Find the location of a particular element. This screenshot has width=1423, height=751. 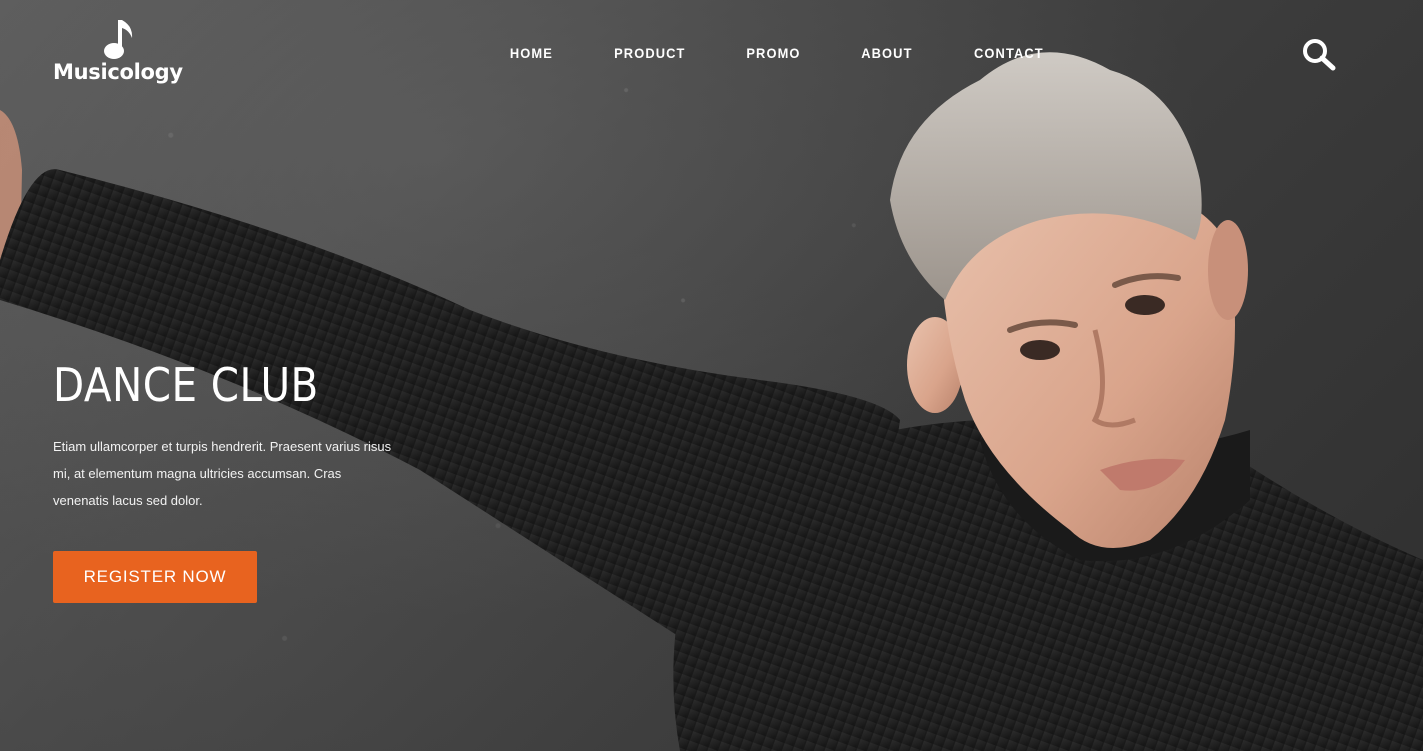

site-logo: Musicology is located at coordinates (118, 53).